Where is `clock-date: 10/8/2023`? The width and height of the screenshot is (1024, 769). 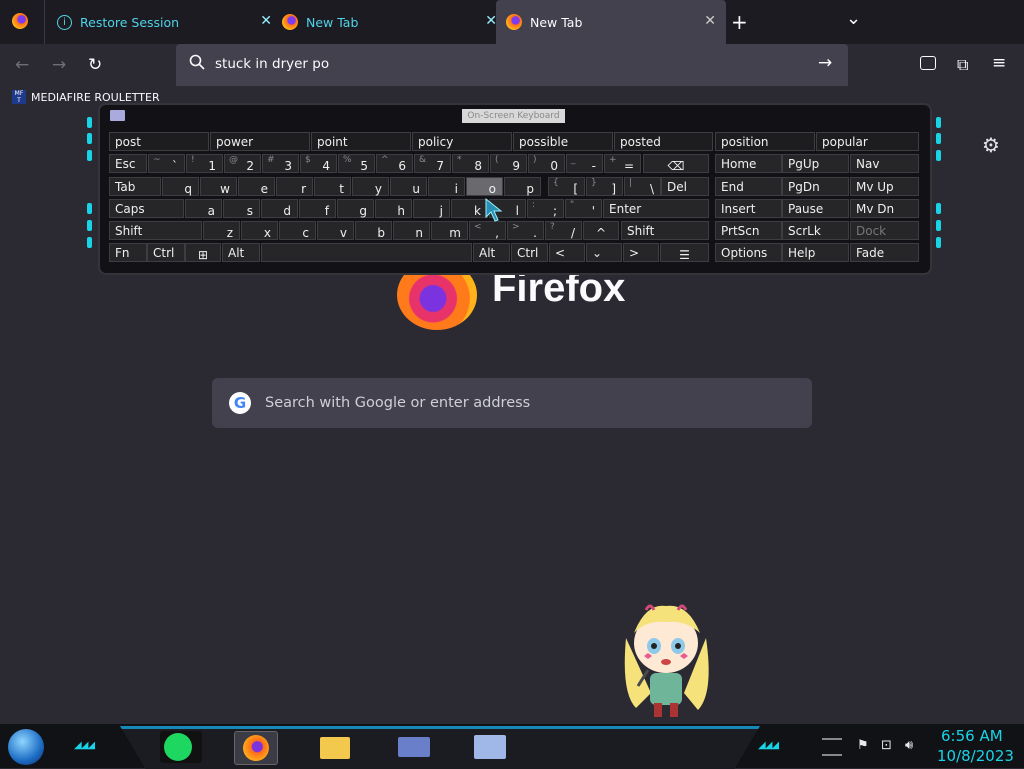
clock-date: 10/8/2023 is located at coordinates (975, 756).